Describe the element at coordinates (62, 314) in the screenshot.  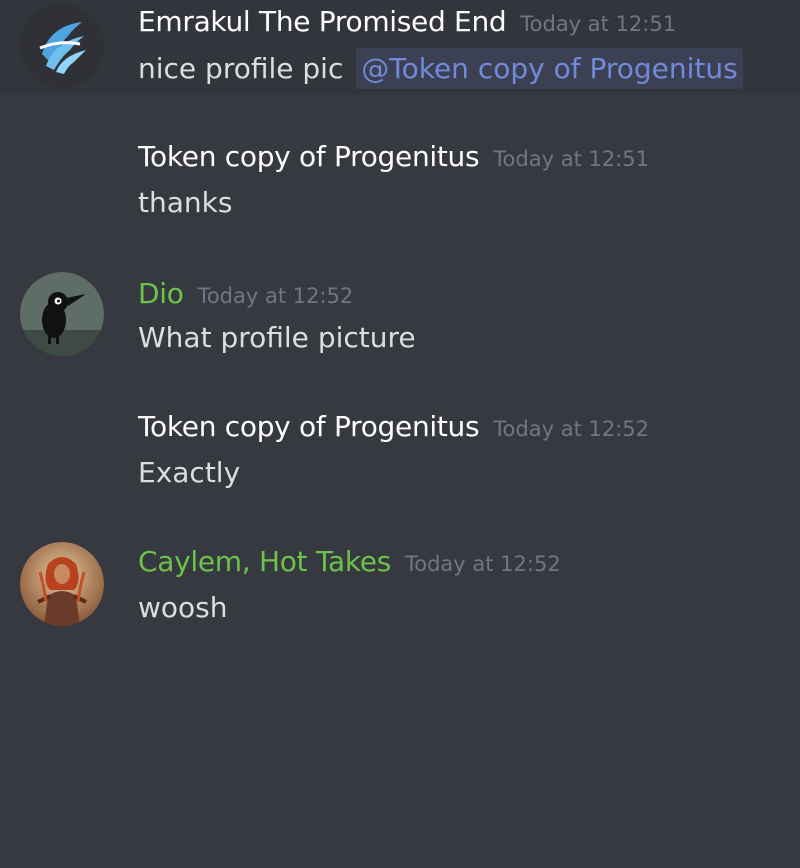
I see `crow-avatar-icon` at that location.